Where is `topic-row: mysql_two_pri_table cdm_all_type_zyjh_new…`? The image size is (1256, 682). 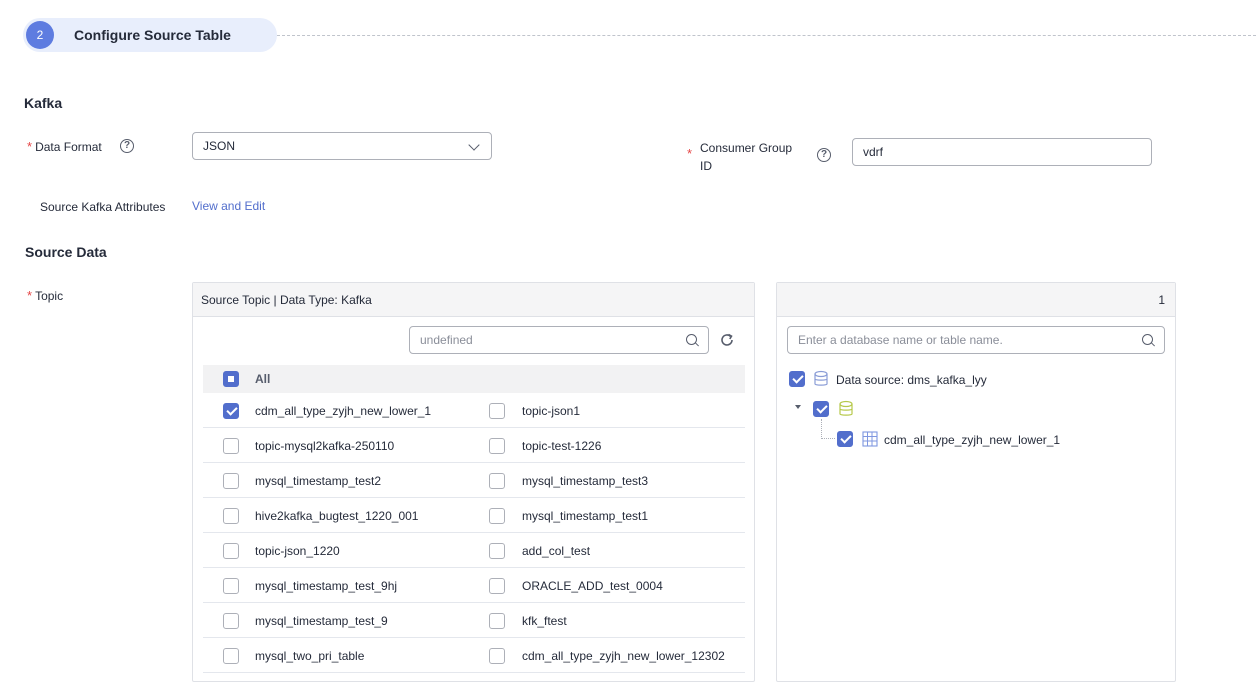 topic-row: mysql_two_pri_table cdm_all_type_zyjh_new… is located at coordinates (474, 655).